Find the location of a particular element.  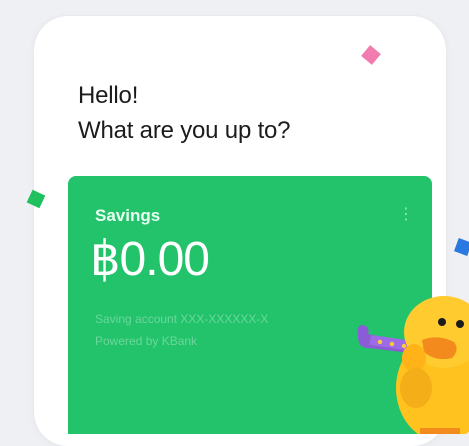

greeting-text: Hello! What are you up to? is located at coordinates (184, 113).